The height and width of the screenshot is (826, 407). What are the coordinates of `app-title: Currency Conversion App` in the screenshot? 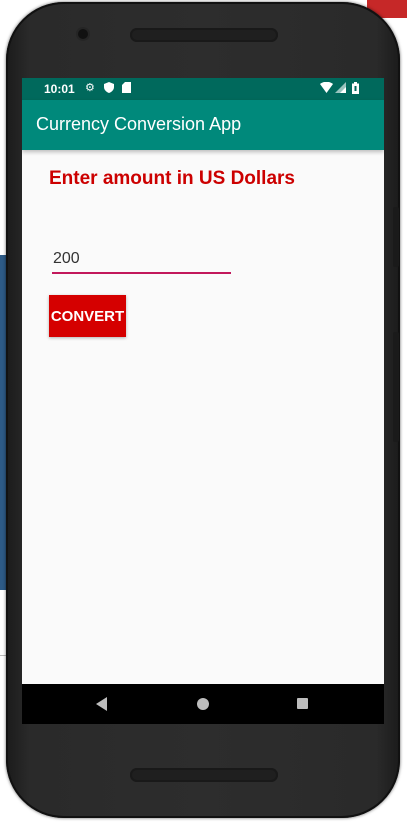 It's located at (139, 124).